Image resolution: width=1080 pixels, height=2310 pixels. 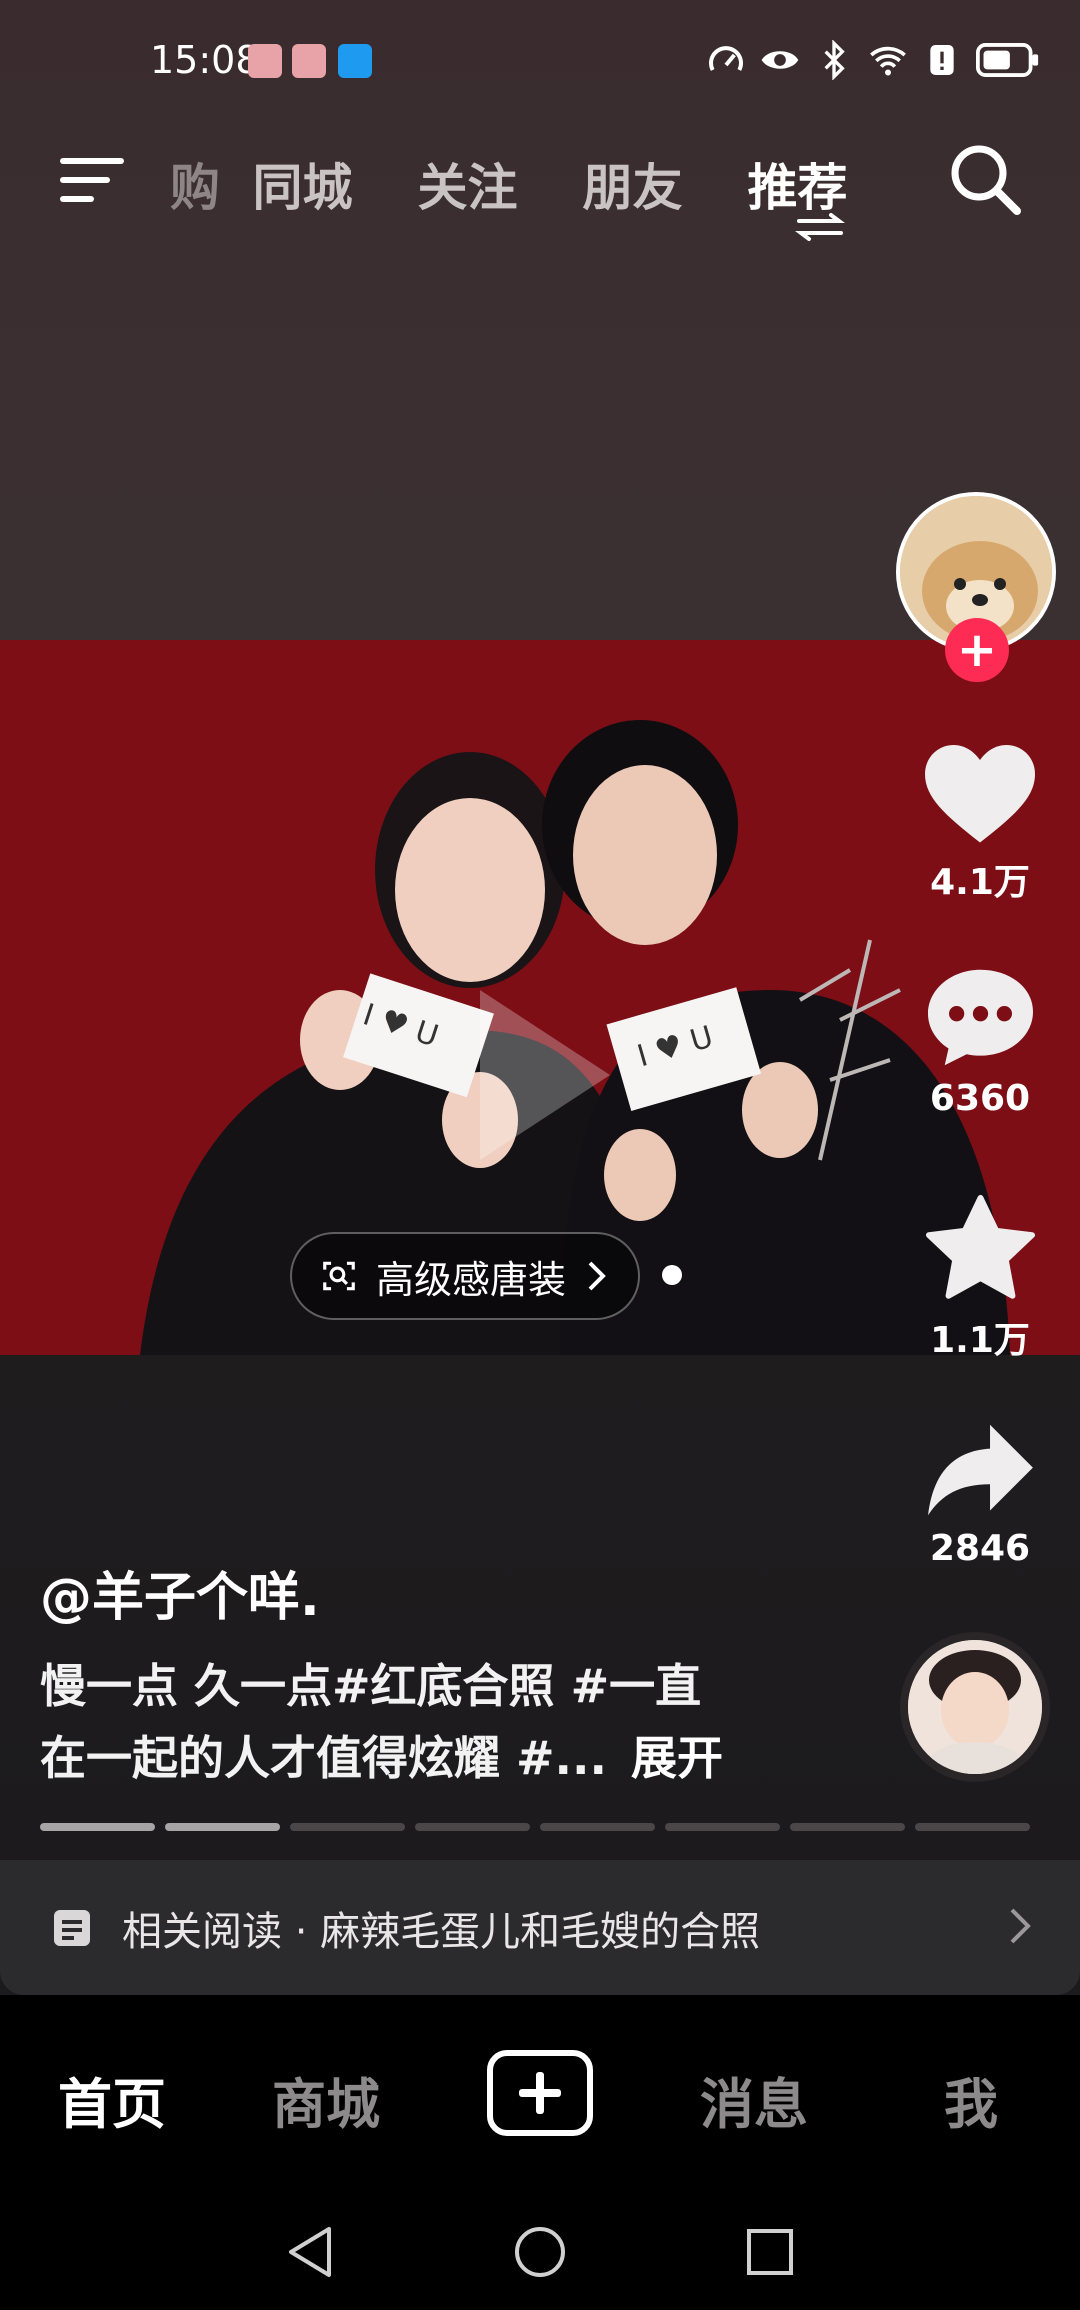 What do you see at coordinates (310, 2252) in the screenshot?
I see `back-icon` at bounding box center [310, 2252].